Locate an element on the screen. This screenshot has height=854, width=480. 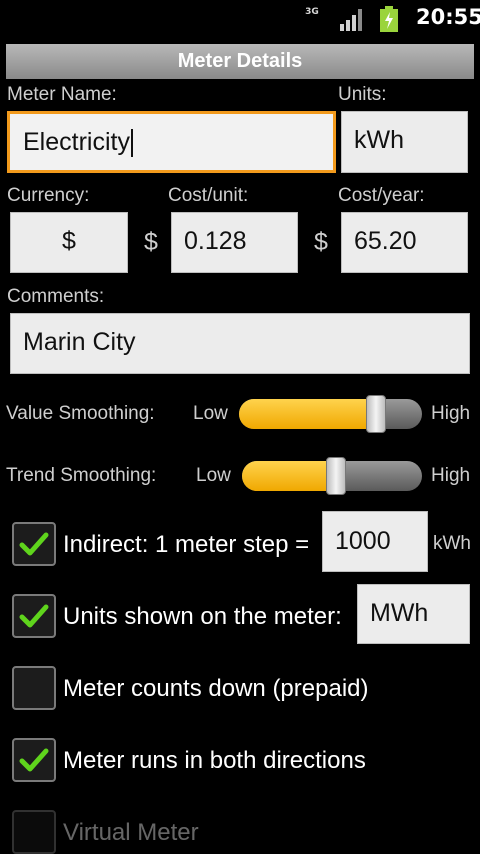
currency-value: $ is located at coordinates (69, 241).